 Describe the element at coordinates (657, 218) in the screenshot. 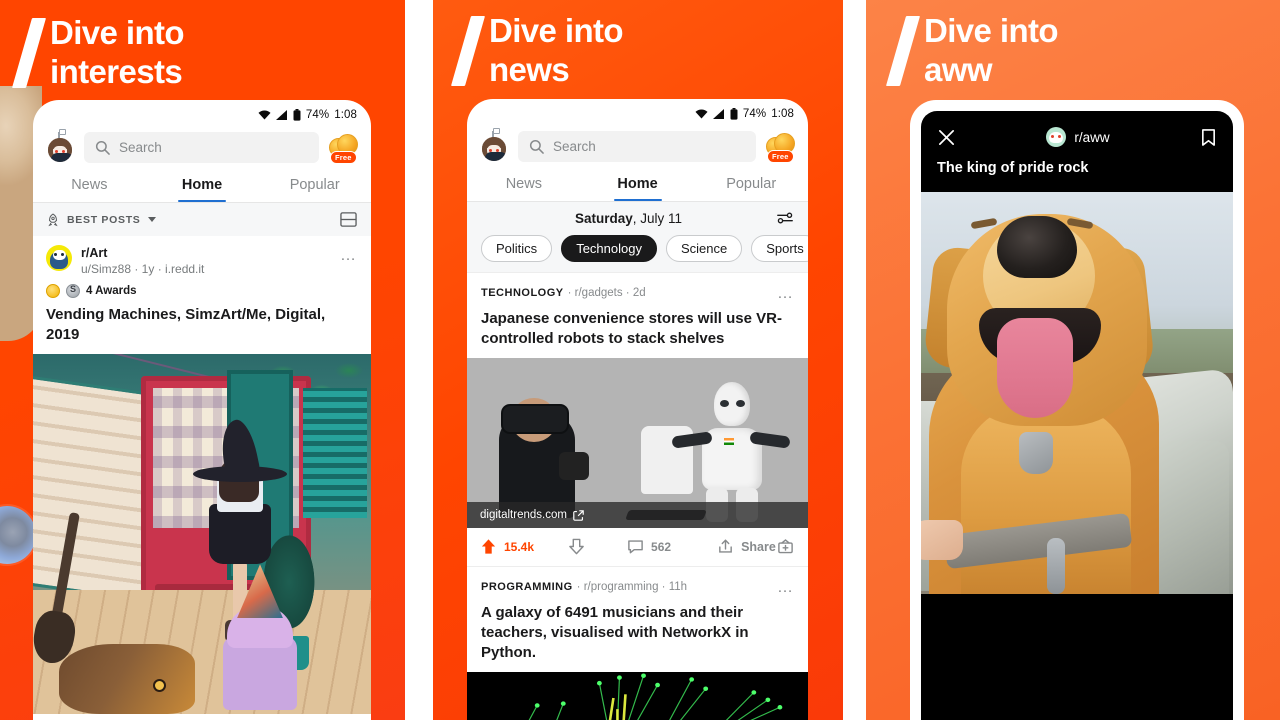

I see `date-remainder: , July 11` at that location.